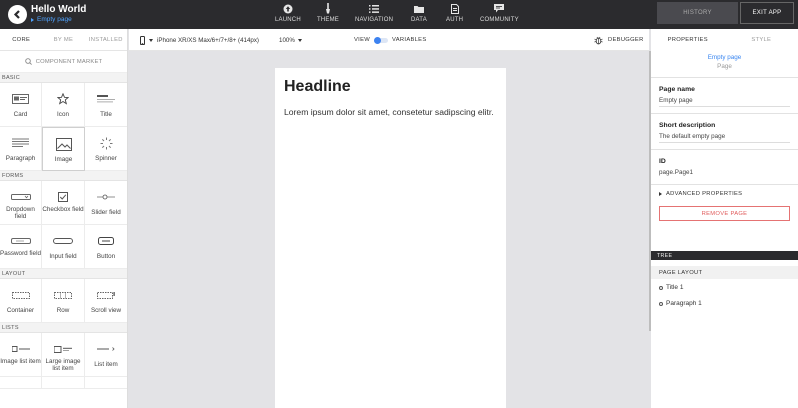  Describe the element at coordinates (106, 99) in the screenshot. I see `title-icon` at that location.